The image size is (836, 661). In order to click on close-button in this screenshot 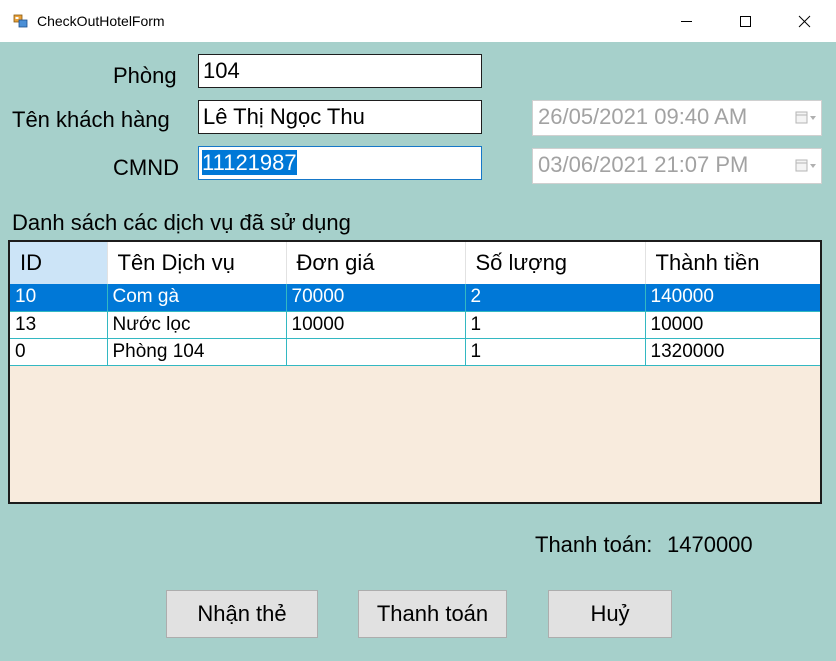, I will do `click(804, 21)`.